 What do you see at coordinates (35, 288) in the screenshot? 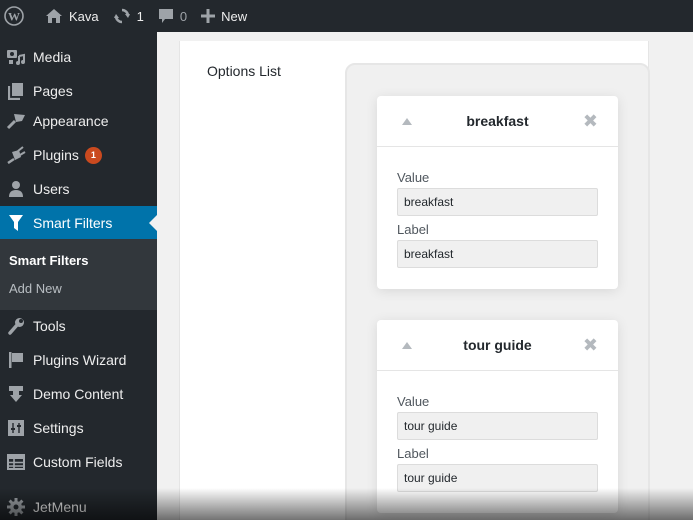
I see `submenu-item-add-new: Add New` at bounding box center [35, 288].